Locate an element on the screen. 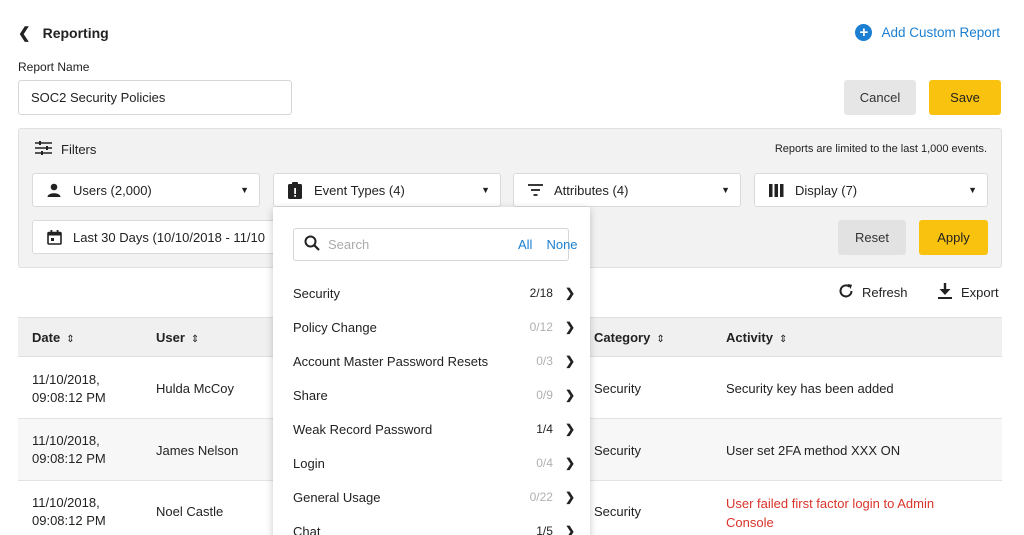  row-activity: User set 2FA method XXX ON is located at coordinates (813, 450).